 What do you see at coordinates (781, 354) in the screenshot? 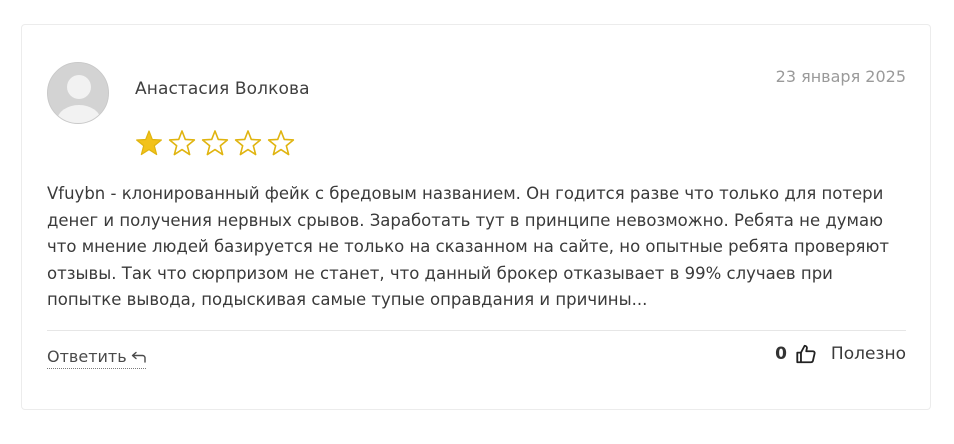
I see `helpful-count: 0` at bounding box center [781, 354].